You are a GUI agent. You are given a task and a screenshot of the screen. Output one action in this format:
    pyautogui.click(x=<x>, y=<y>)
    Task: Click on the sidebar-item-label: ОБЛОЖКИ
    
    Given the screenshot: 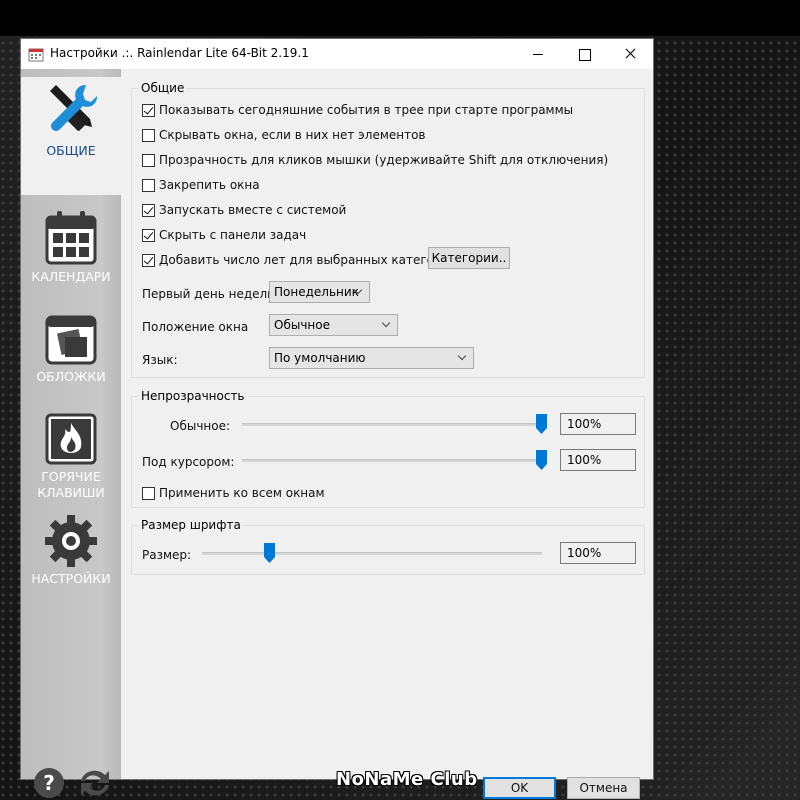 What is the action you would take?
    pyautogui.click(x=71, y=376)
    